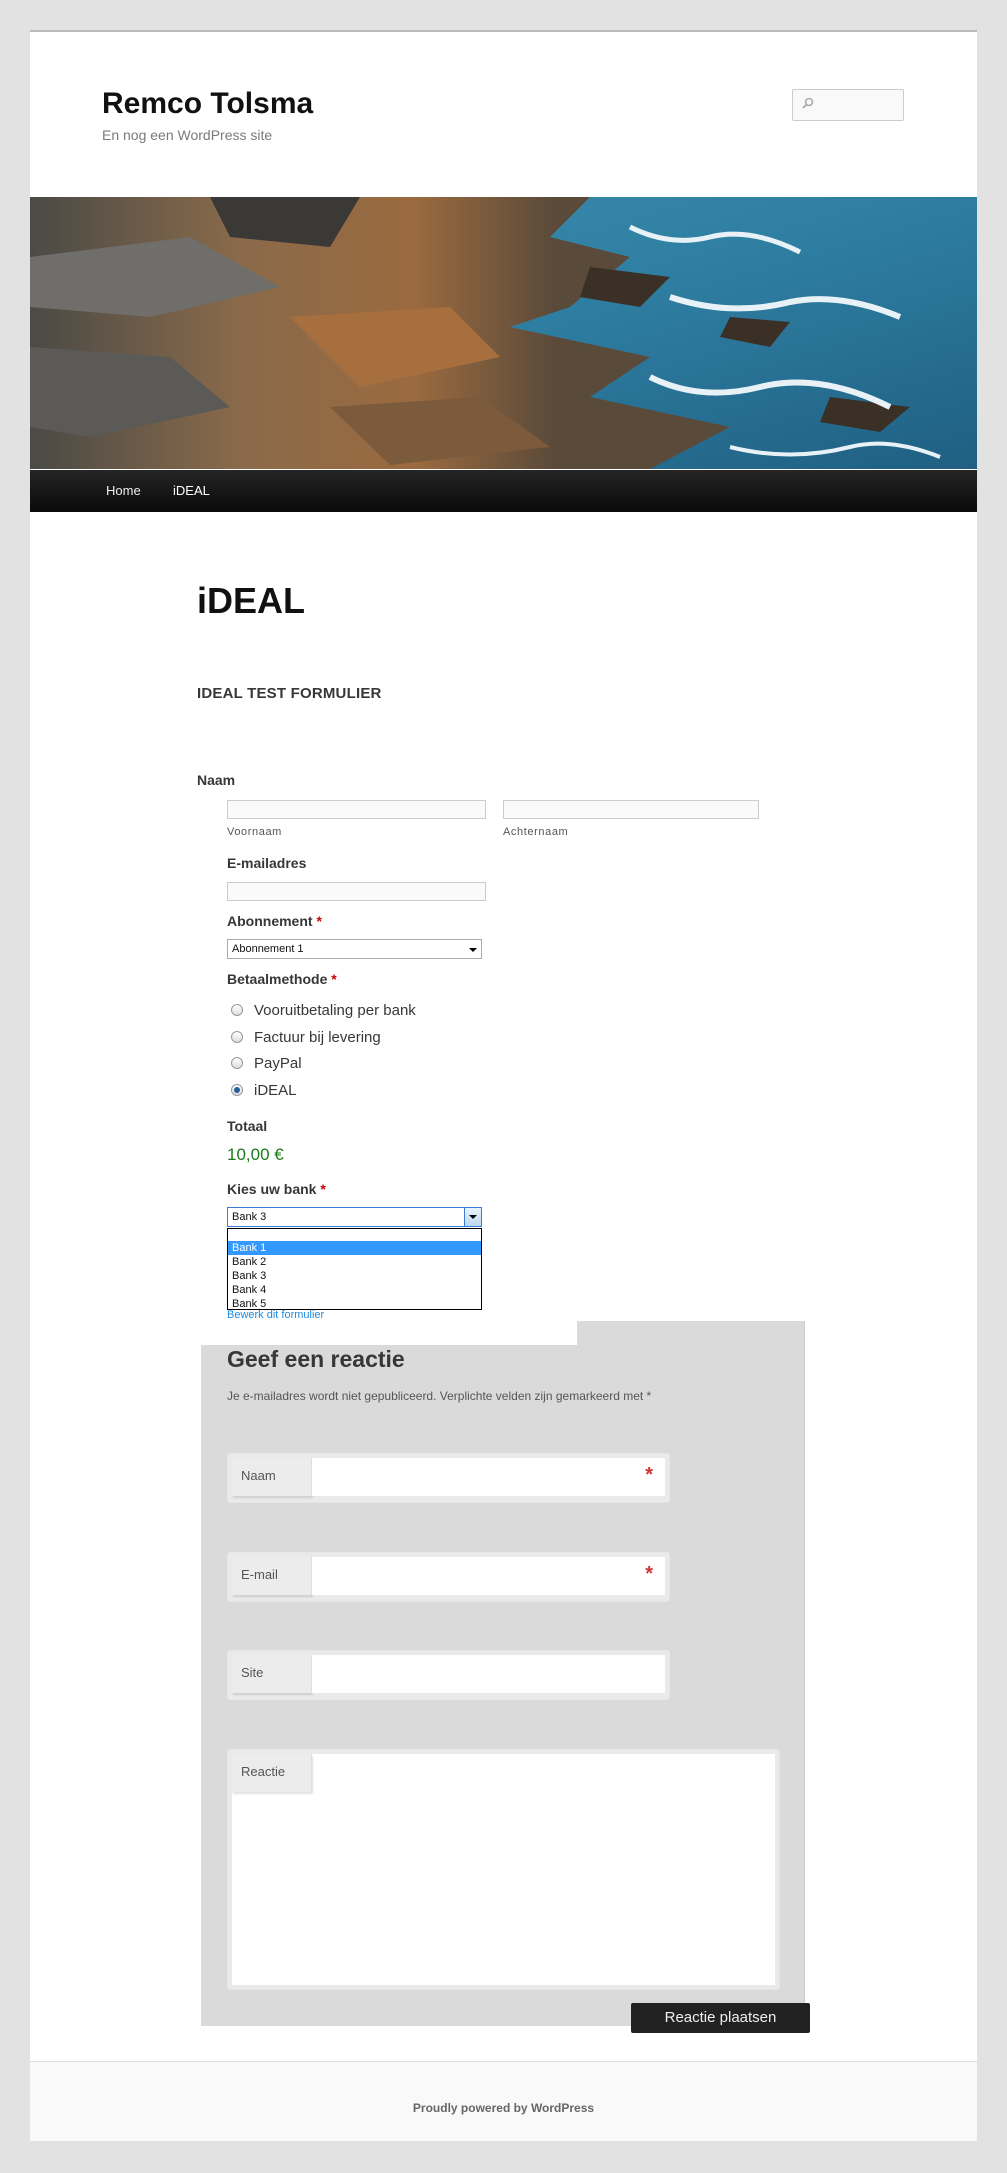 This screenshot has height=2173, width=1007. I want to click on achternaam-field, so click(631, 809).